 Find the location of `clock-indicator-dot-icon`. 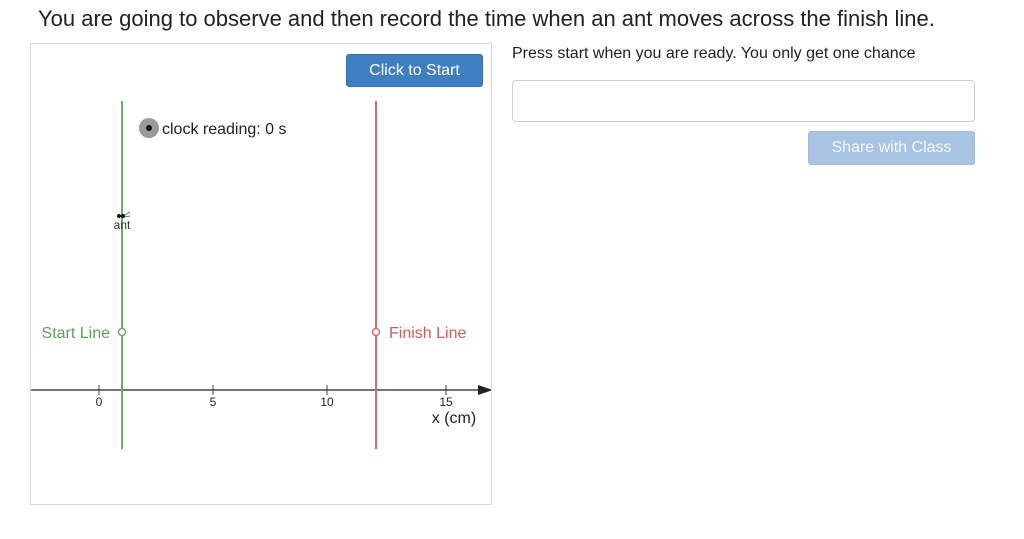

clock-indicator-dot-icon is located at coordinates (149, 128).